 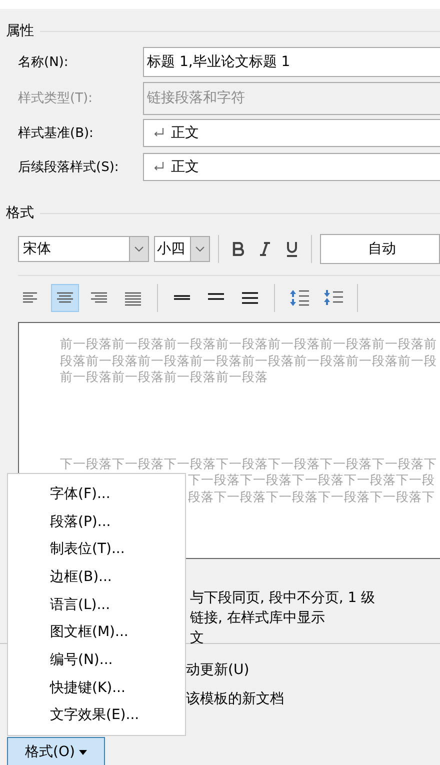 What do you see at coordinates (311, 480) in the screenshot?
I see `preview-text: 下一段落下一段落下一段落下一段落下一段` at bounding box center [311, 480].